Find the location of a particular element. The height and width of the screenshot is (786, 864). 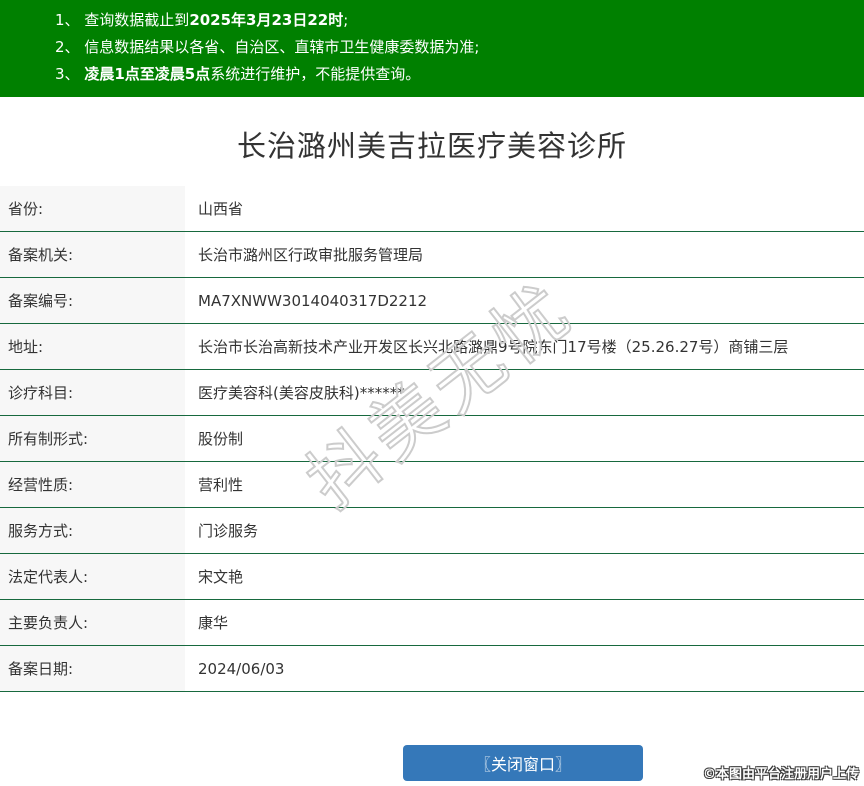

record-row-record-date: 备案日期: 2024/06/03 is located at coordinates (432, 669).